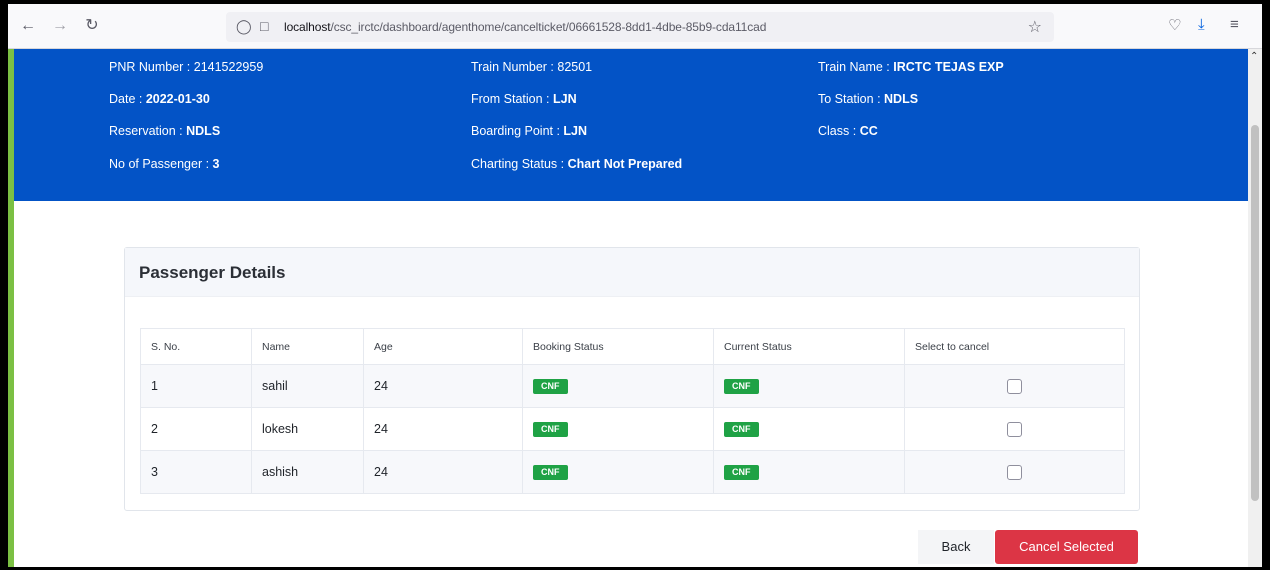  What do you see at coordinates (307, 472) in the screenshot?
I see `cell-name: ashish` at bounding box center [307, 472].